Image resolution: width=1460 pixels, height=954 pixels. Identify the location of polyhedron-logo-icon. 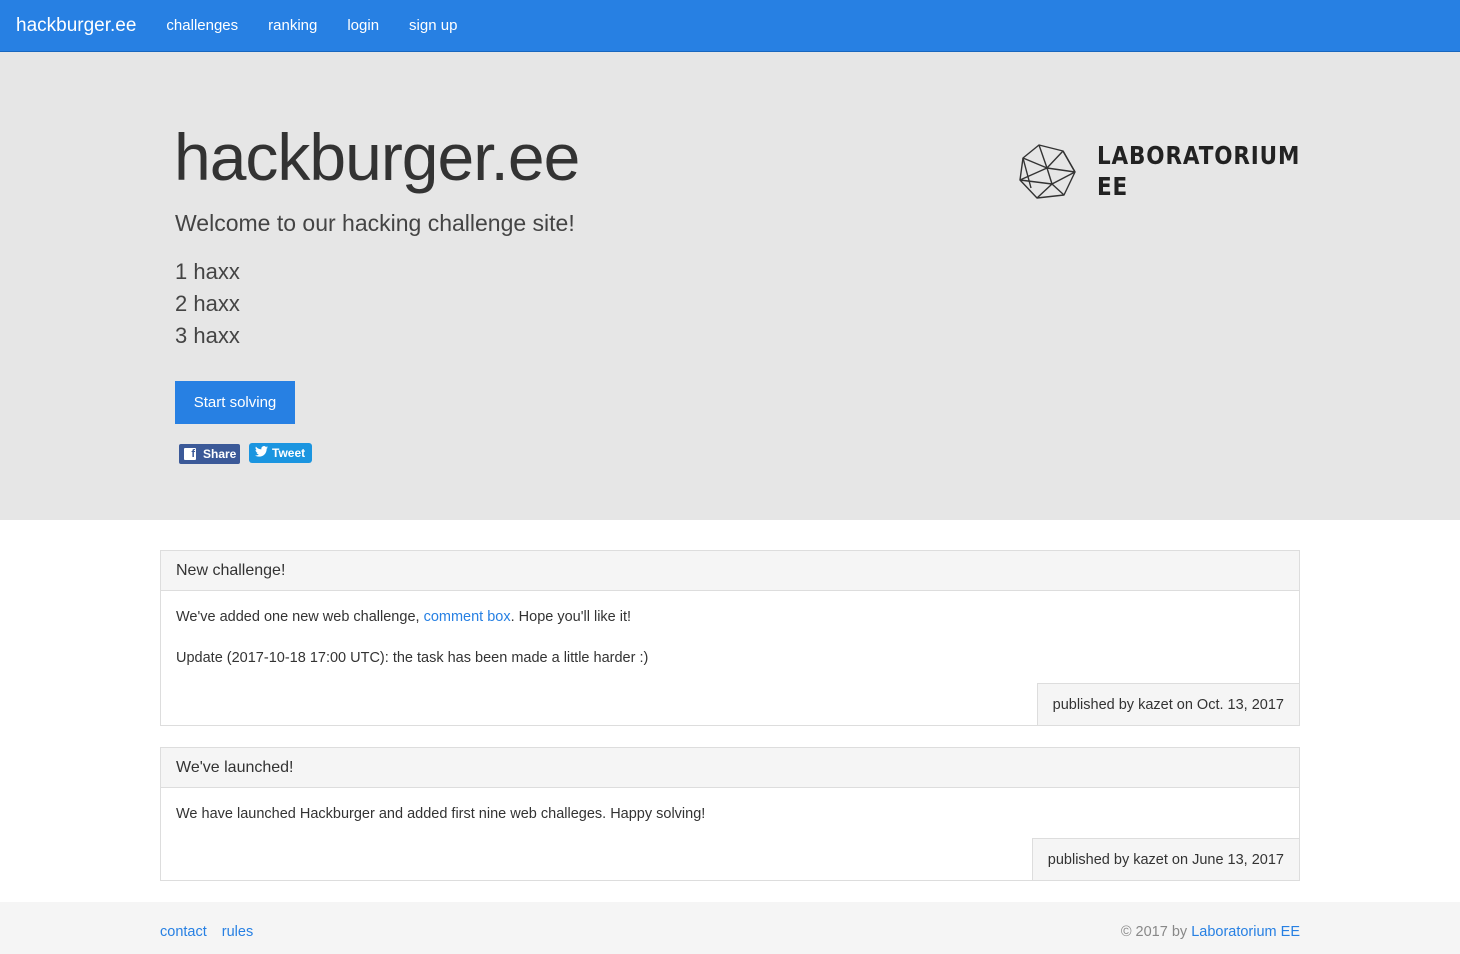
(1047, 171).